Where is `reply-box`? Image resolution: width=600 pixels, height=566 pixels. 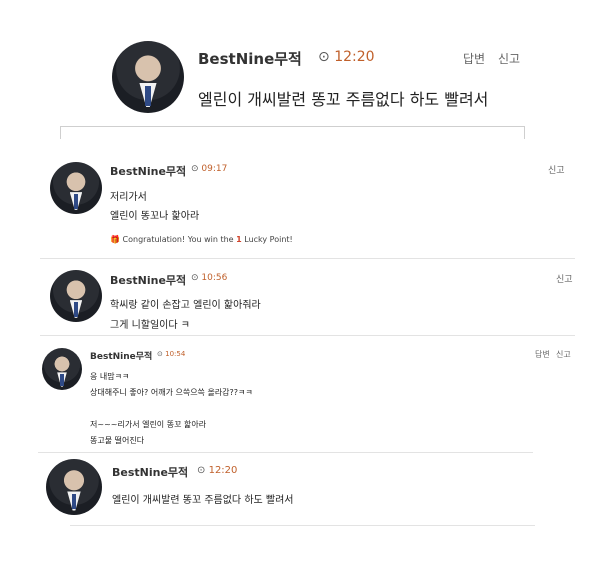
reply-box is located at coordinates (292, 132).